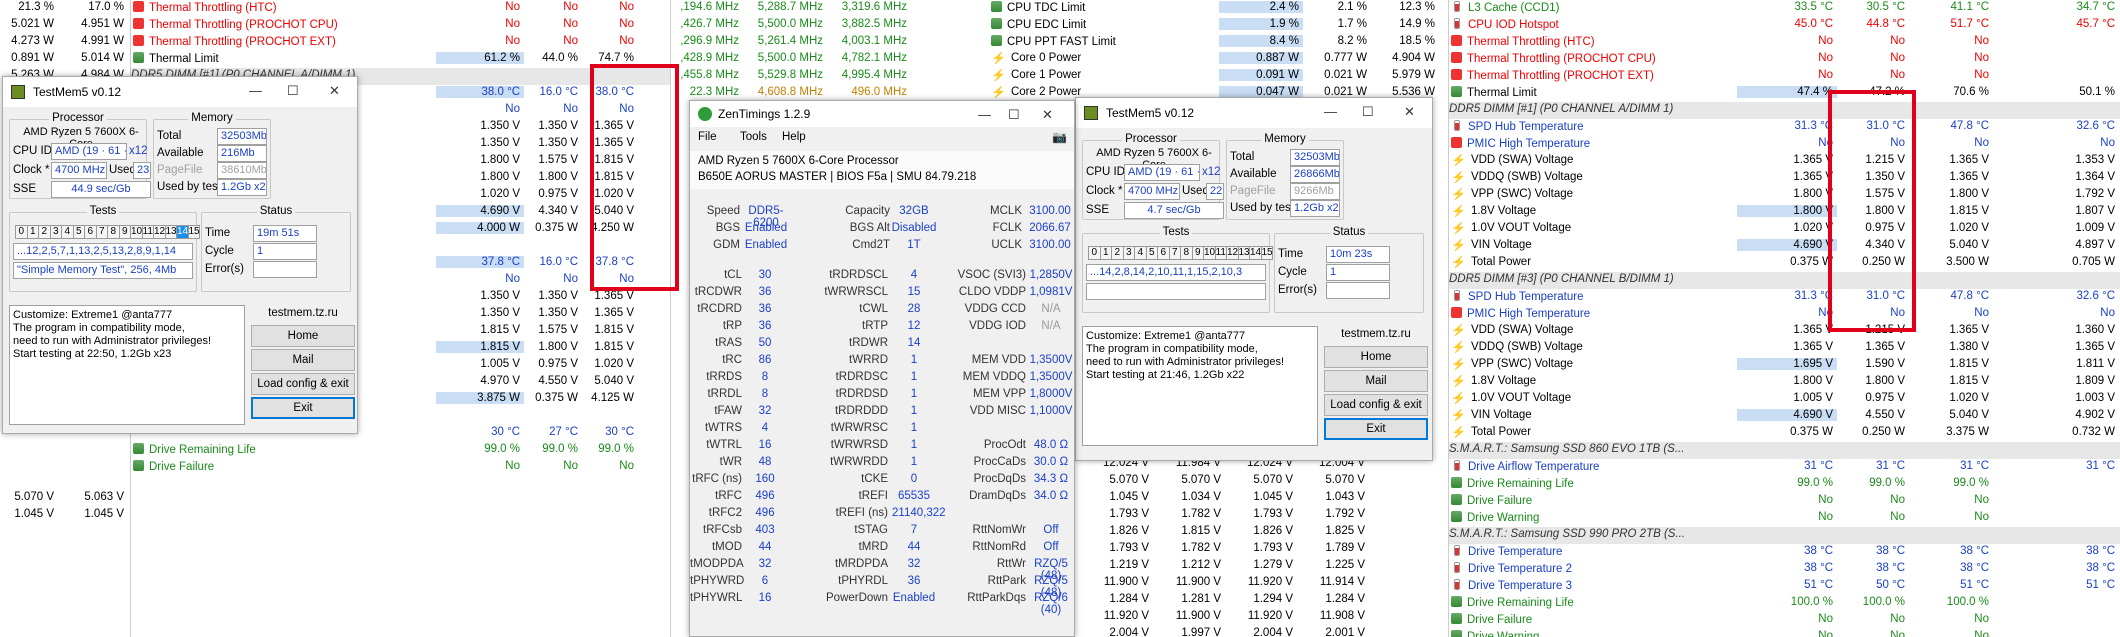  What do you see at coordinates (1358, 254) in the screenshot?
I see `time-field: 10m 23s` at bounding box center [1358, 254].